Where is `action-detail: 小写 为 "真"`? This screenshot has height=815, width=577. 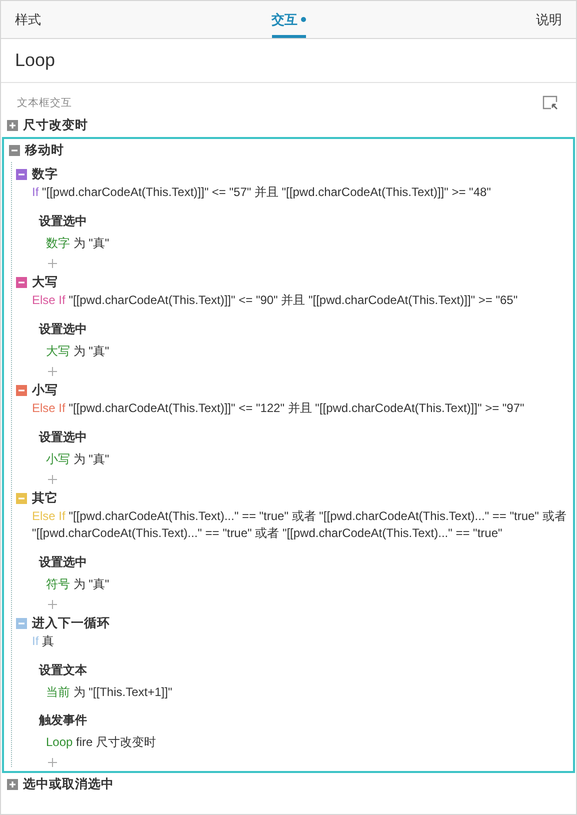 action-detail: 小写 为 "真" is located at coordinates (77, 459).